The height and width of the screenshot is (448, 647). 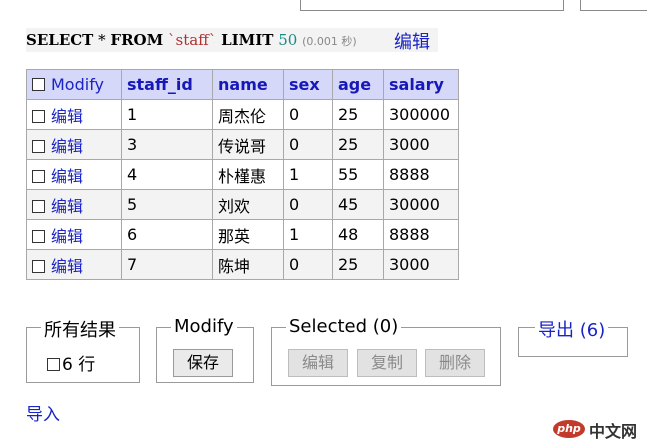 What do you see at coordinates (167, 144) in the screenshot?
I see `cell-staff-id: 3` at bounding box center [167, 144].